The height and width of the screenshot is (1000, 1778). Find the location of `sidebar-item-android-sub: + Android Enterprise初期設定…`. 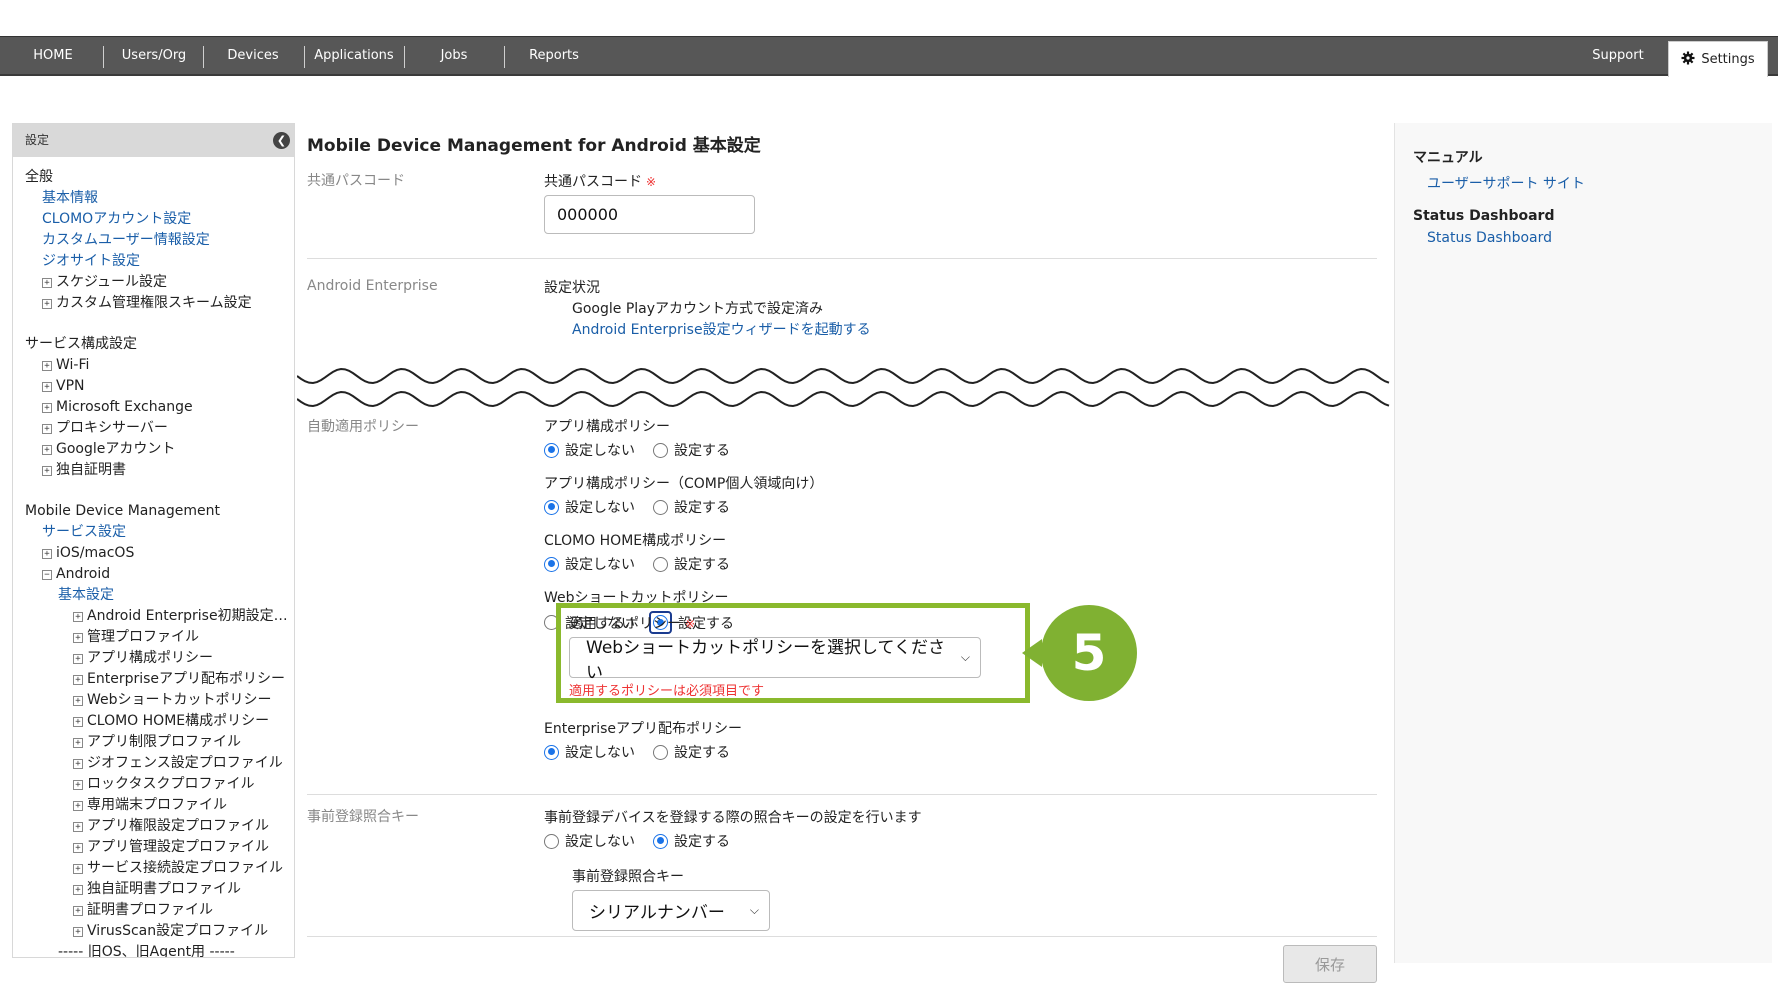

sidebar-item-android-sub: + Android Enterprise初期設定… is located at coordinates (159, 616).